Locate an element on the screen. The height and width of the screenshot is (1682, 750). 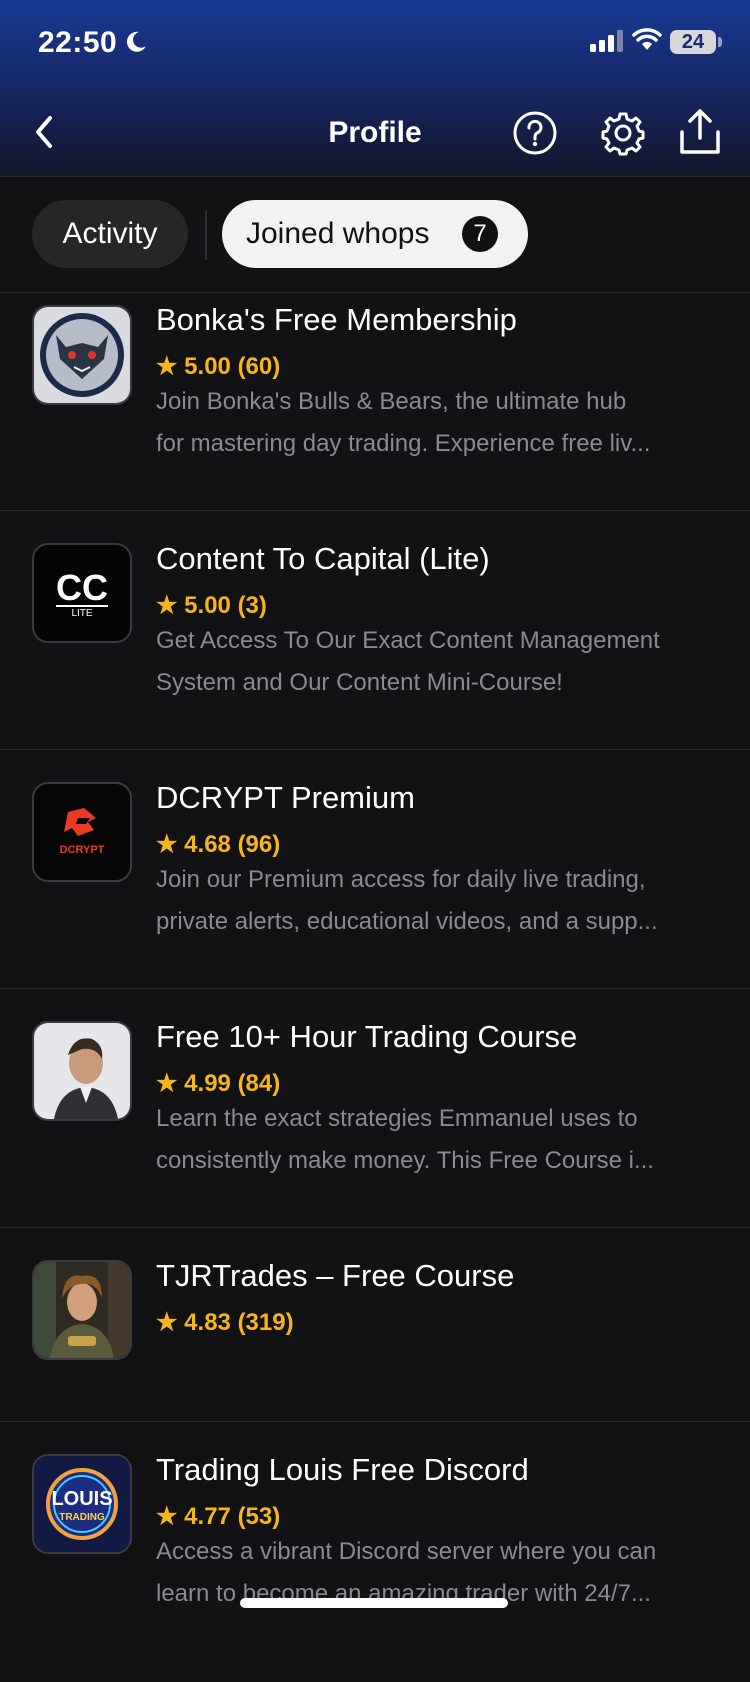
tab-activity: Activity is located at coordinates (110, 234).